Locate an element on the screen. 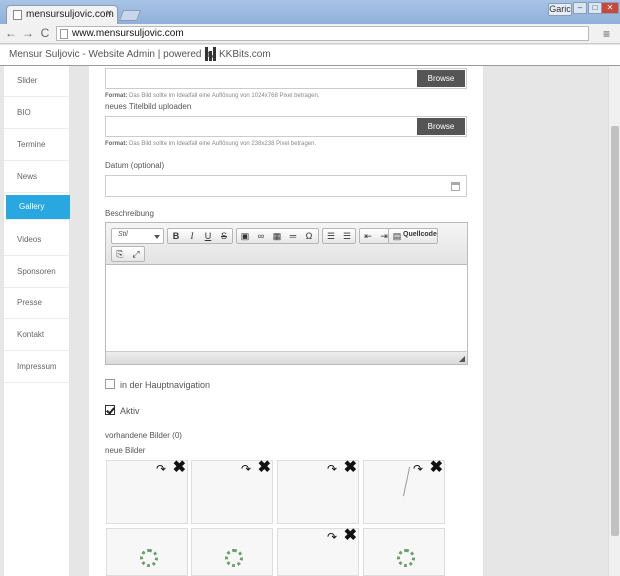 The height and width of the screenshot is (576, 620). sidebar-item-slider: Slider is located at coordinates (37, 81).